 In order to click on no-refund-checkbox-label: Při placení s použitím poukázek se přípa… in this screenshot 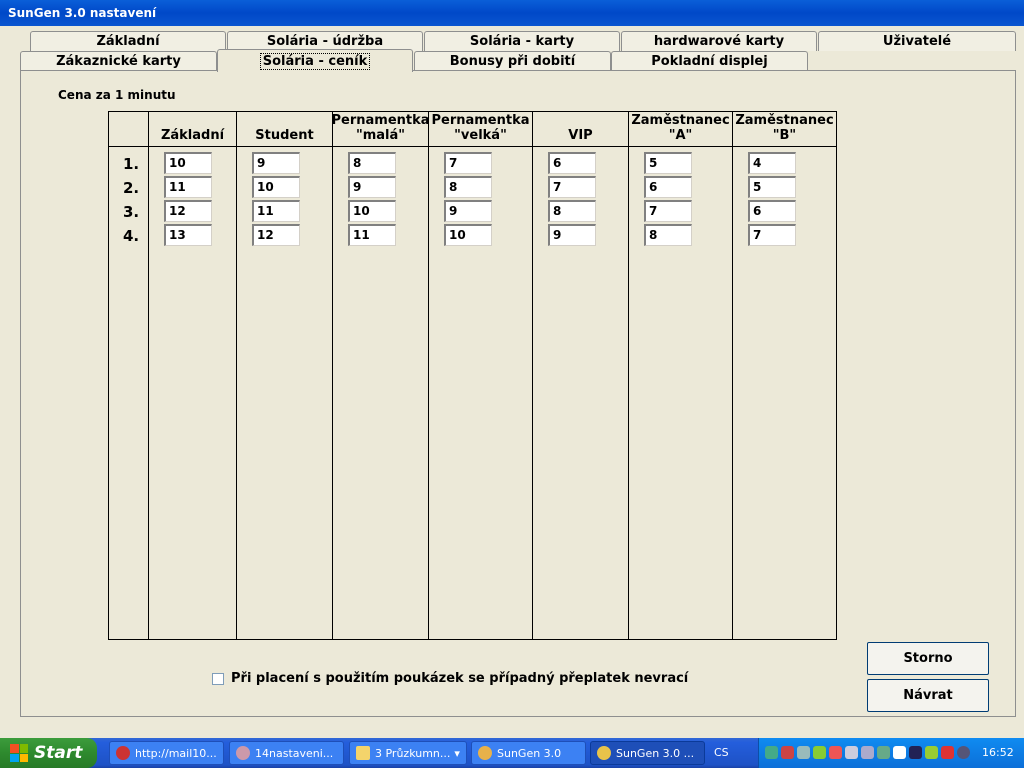, I will do `click(459, 678)`.